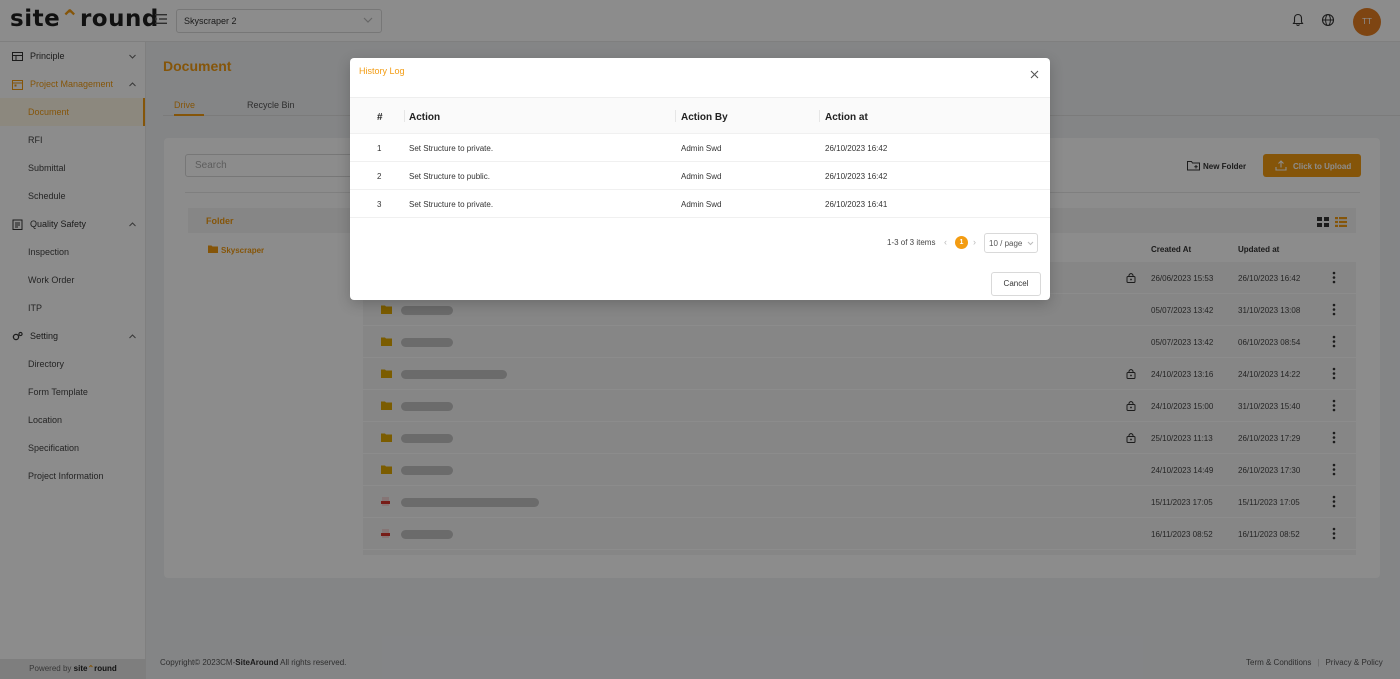  Describe the element at coordinates (911, 242) in the screenshot. I see `pagination-total: 1-3 of 3 items` at that location.